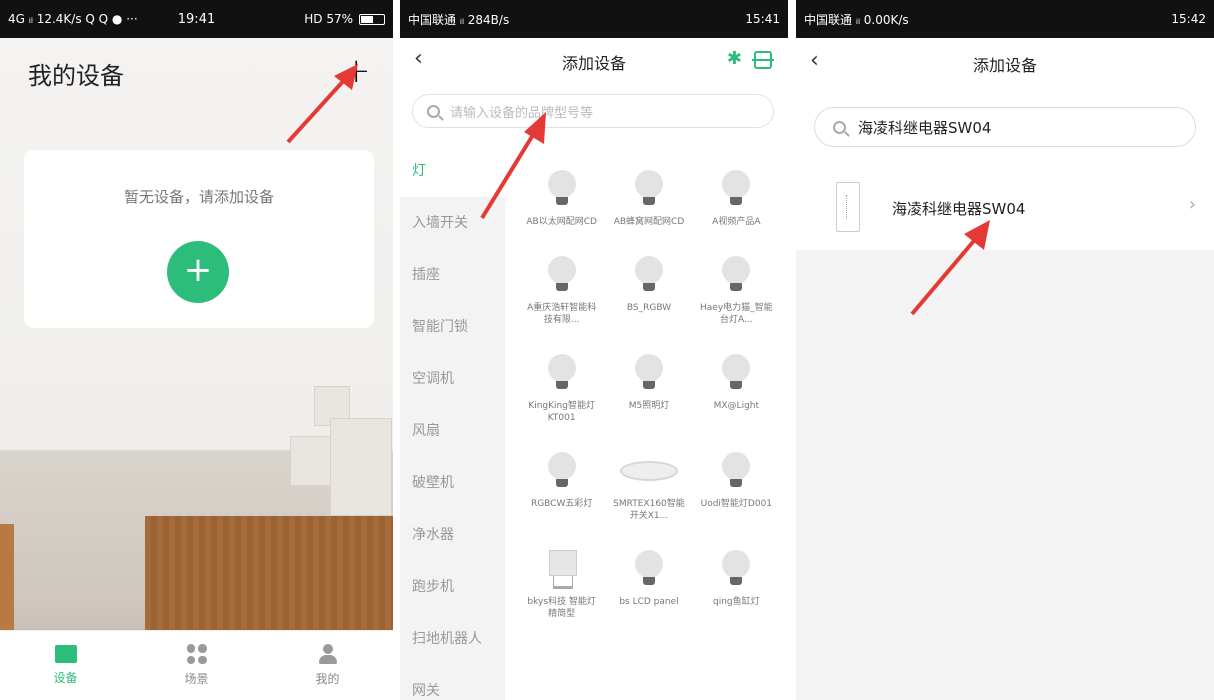 The width and height of the screenshot is (1214, 700). What do you see at coordinates (328, 19) in the screenshot?
I see `status-right-text: HD 57%` at bounding box center [328, 19].